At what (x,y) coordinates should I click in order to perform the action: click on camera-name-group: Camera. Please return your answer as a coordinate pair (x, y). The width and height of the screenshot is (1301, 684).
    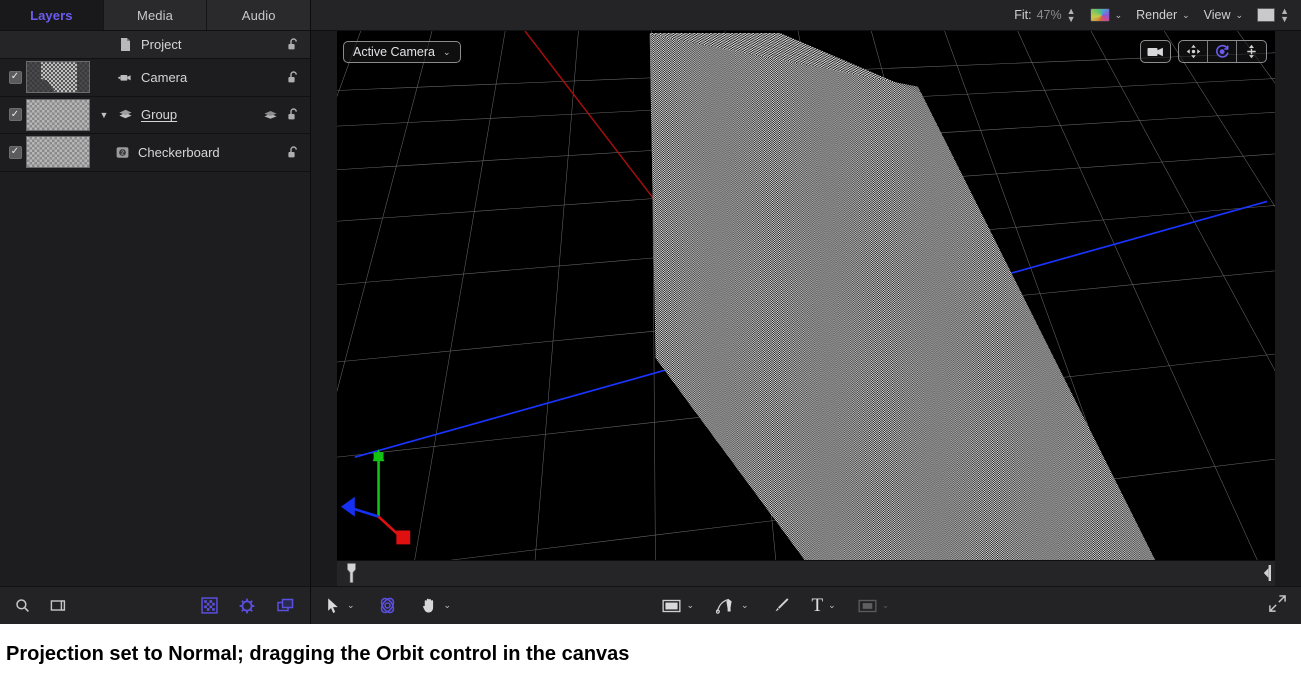
    Looking at the image, I should click on (191, 77).